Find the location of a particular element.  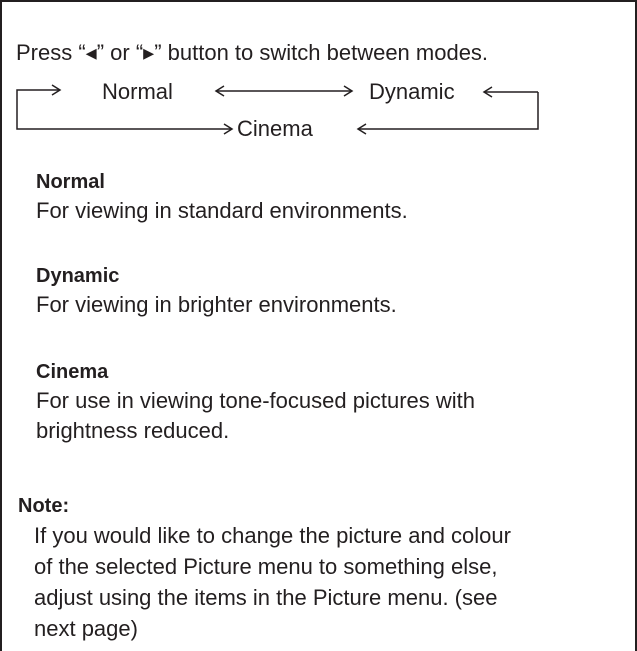

section-text: brightness reduced. is located at coordinates (133, 430).